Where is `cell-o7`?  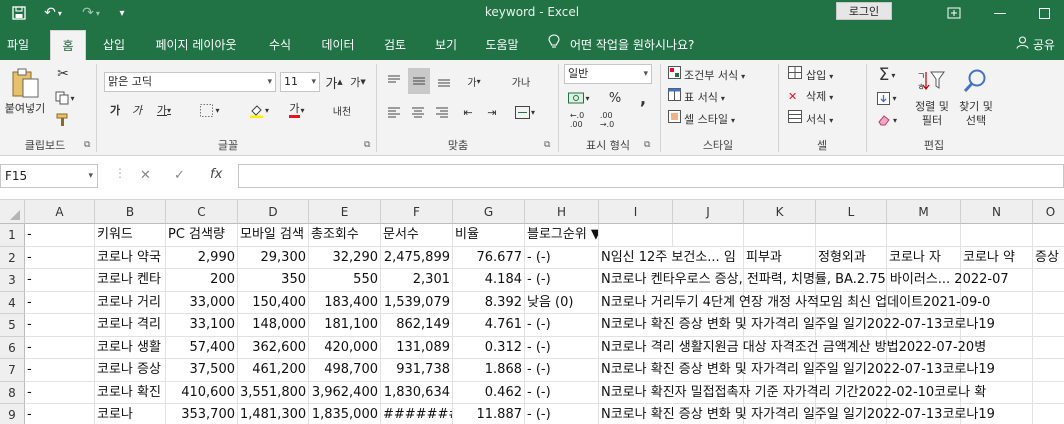 cell-o7 is located at coordinates (1048, 370).